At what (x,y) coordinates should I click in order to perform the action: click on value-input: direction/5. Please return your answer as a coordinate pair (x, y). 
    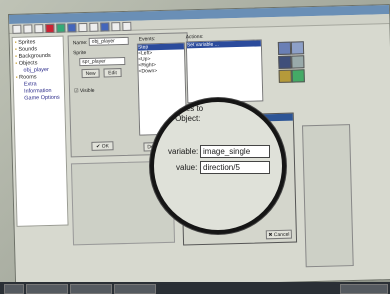
    Looking at the image, I should click on (235, 167).